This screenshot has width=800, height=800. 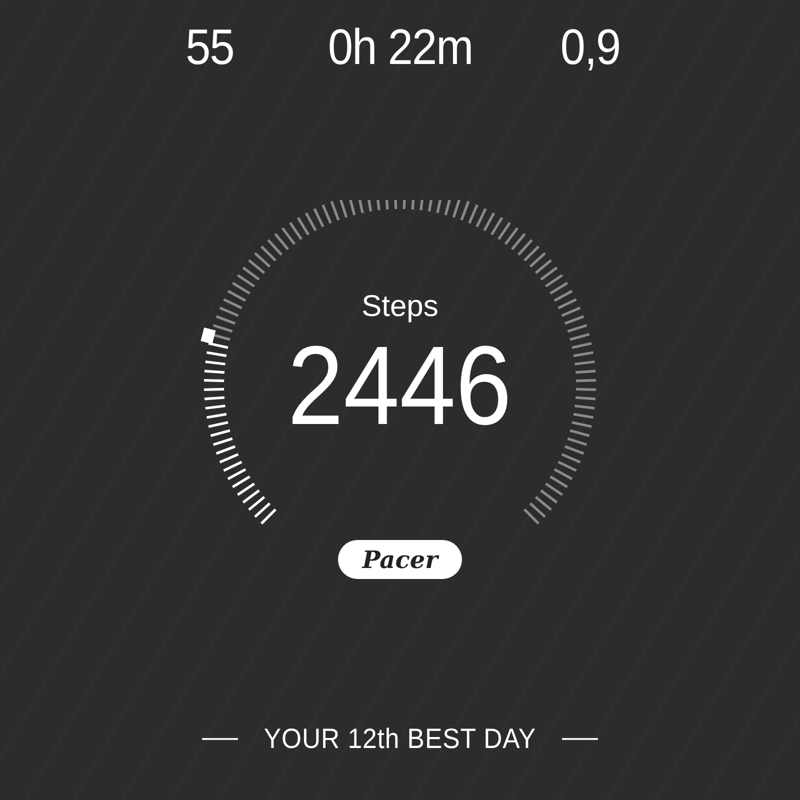 What do you see at coordinates (400, 739) in the screenshot?
I see `best-day-caption: YOUR 12th BEST DAY` at bounding box center [400, 739].